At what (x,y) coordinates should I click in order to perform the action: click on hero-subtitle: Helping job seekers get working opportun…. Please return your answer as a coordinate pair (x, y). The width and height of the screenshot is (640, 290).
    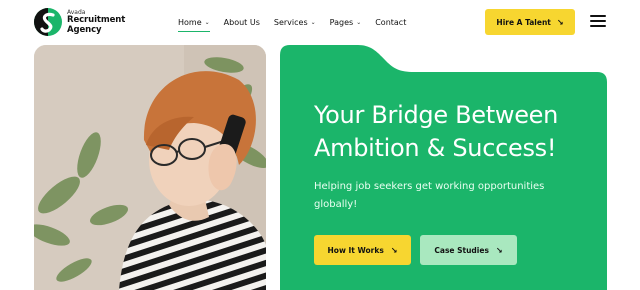
    Looking at the image, I should click on (429, 195).